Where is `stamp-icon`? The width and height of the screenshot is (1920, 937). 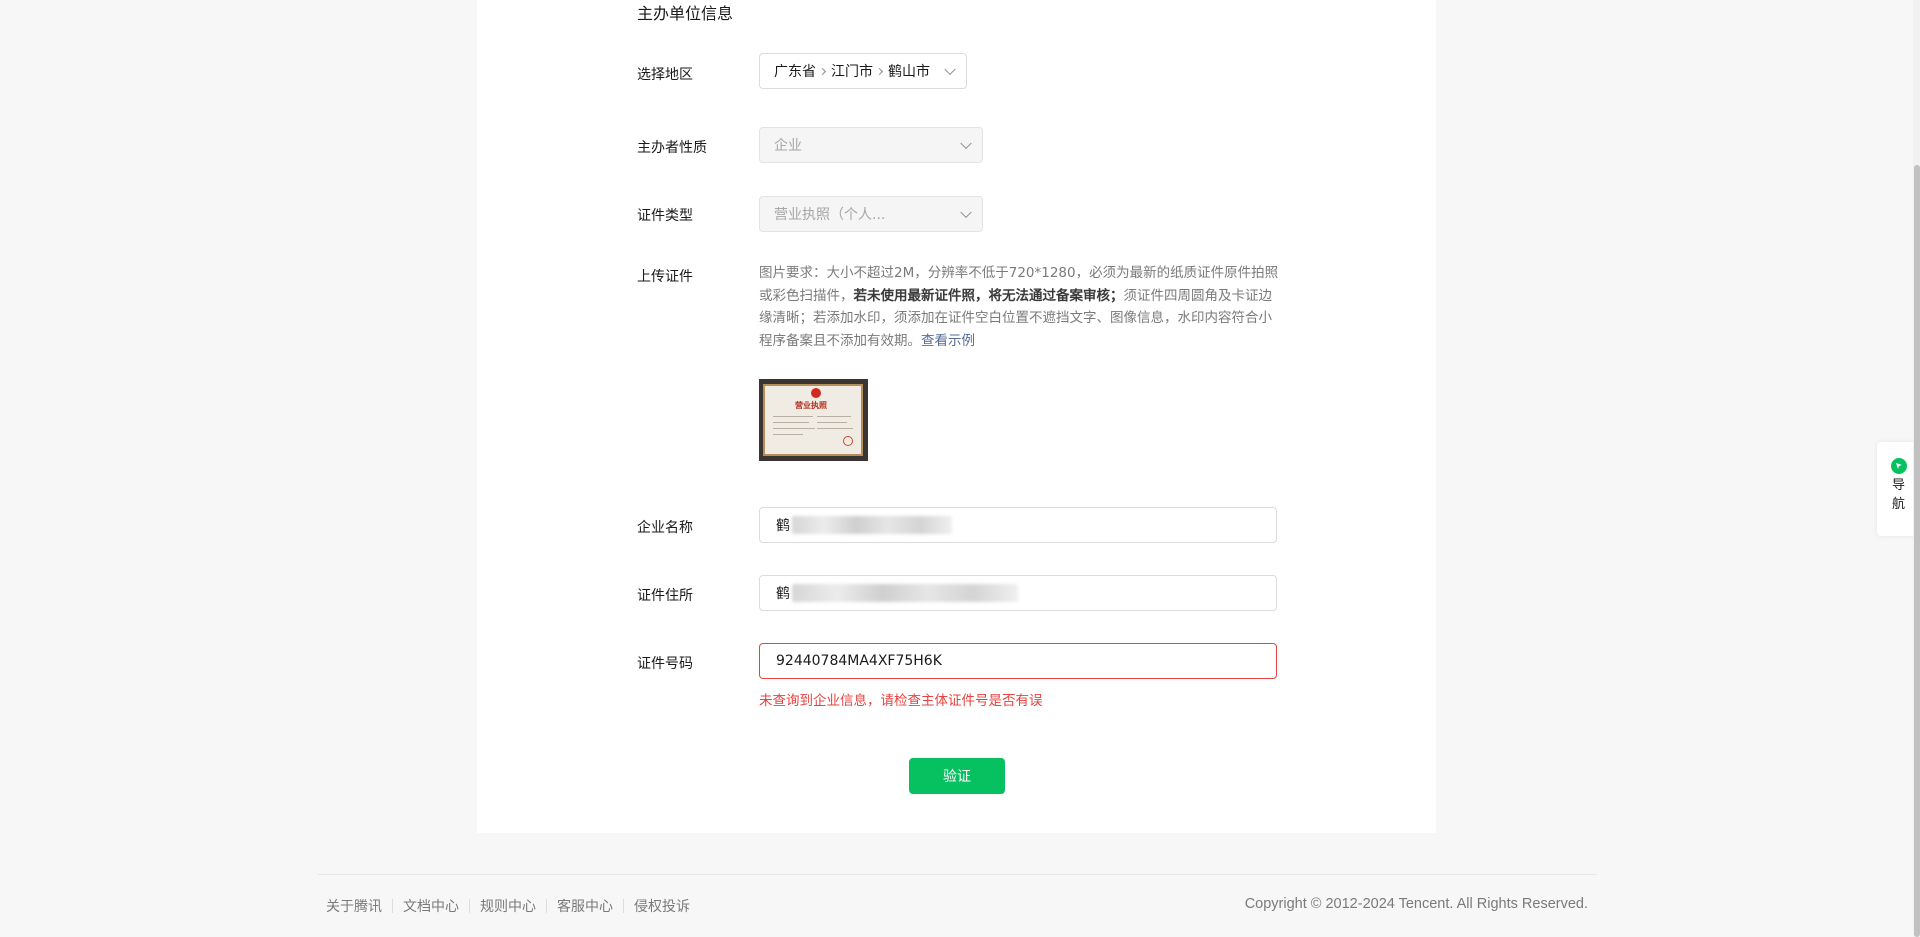
stamp-icon is located at coordinates (848, 441).